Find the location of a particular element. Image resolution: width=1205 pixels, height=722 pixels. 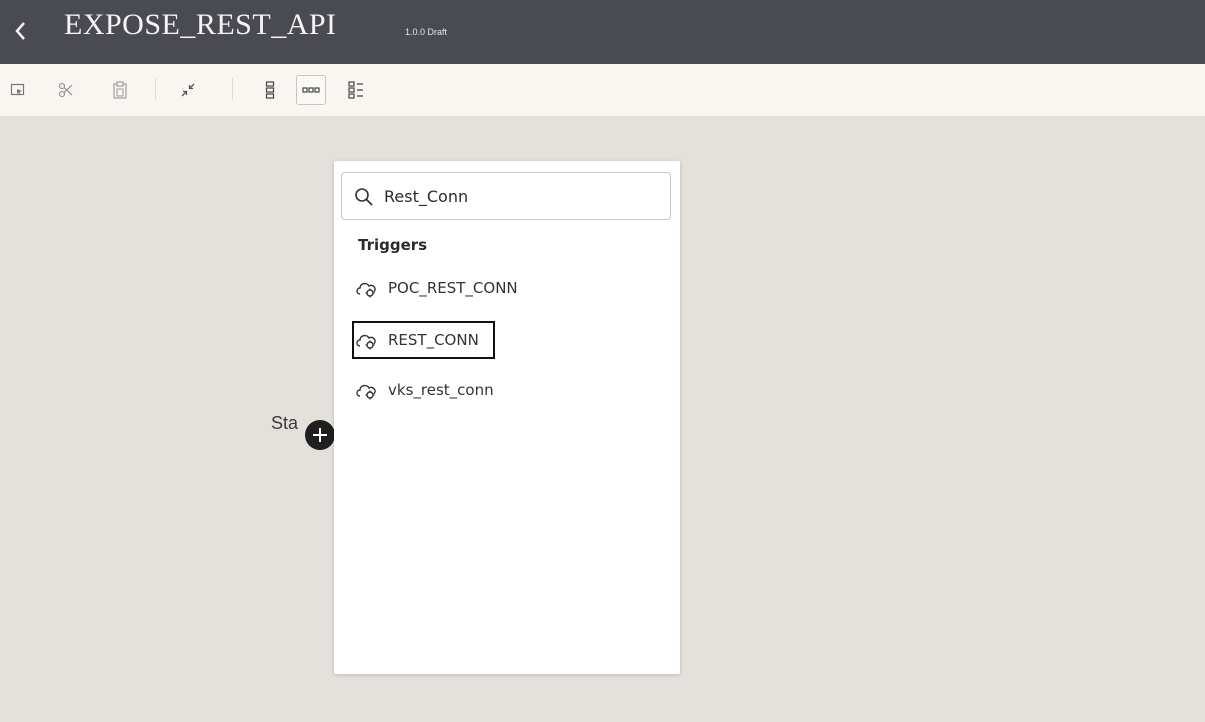

section-heading-triggers: Triggers is located at coordinates (393, 245).